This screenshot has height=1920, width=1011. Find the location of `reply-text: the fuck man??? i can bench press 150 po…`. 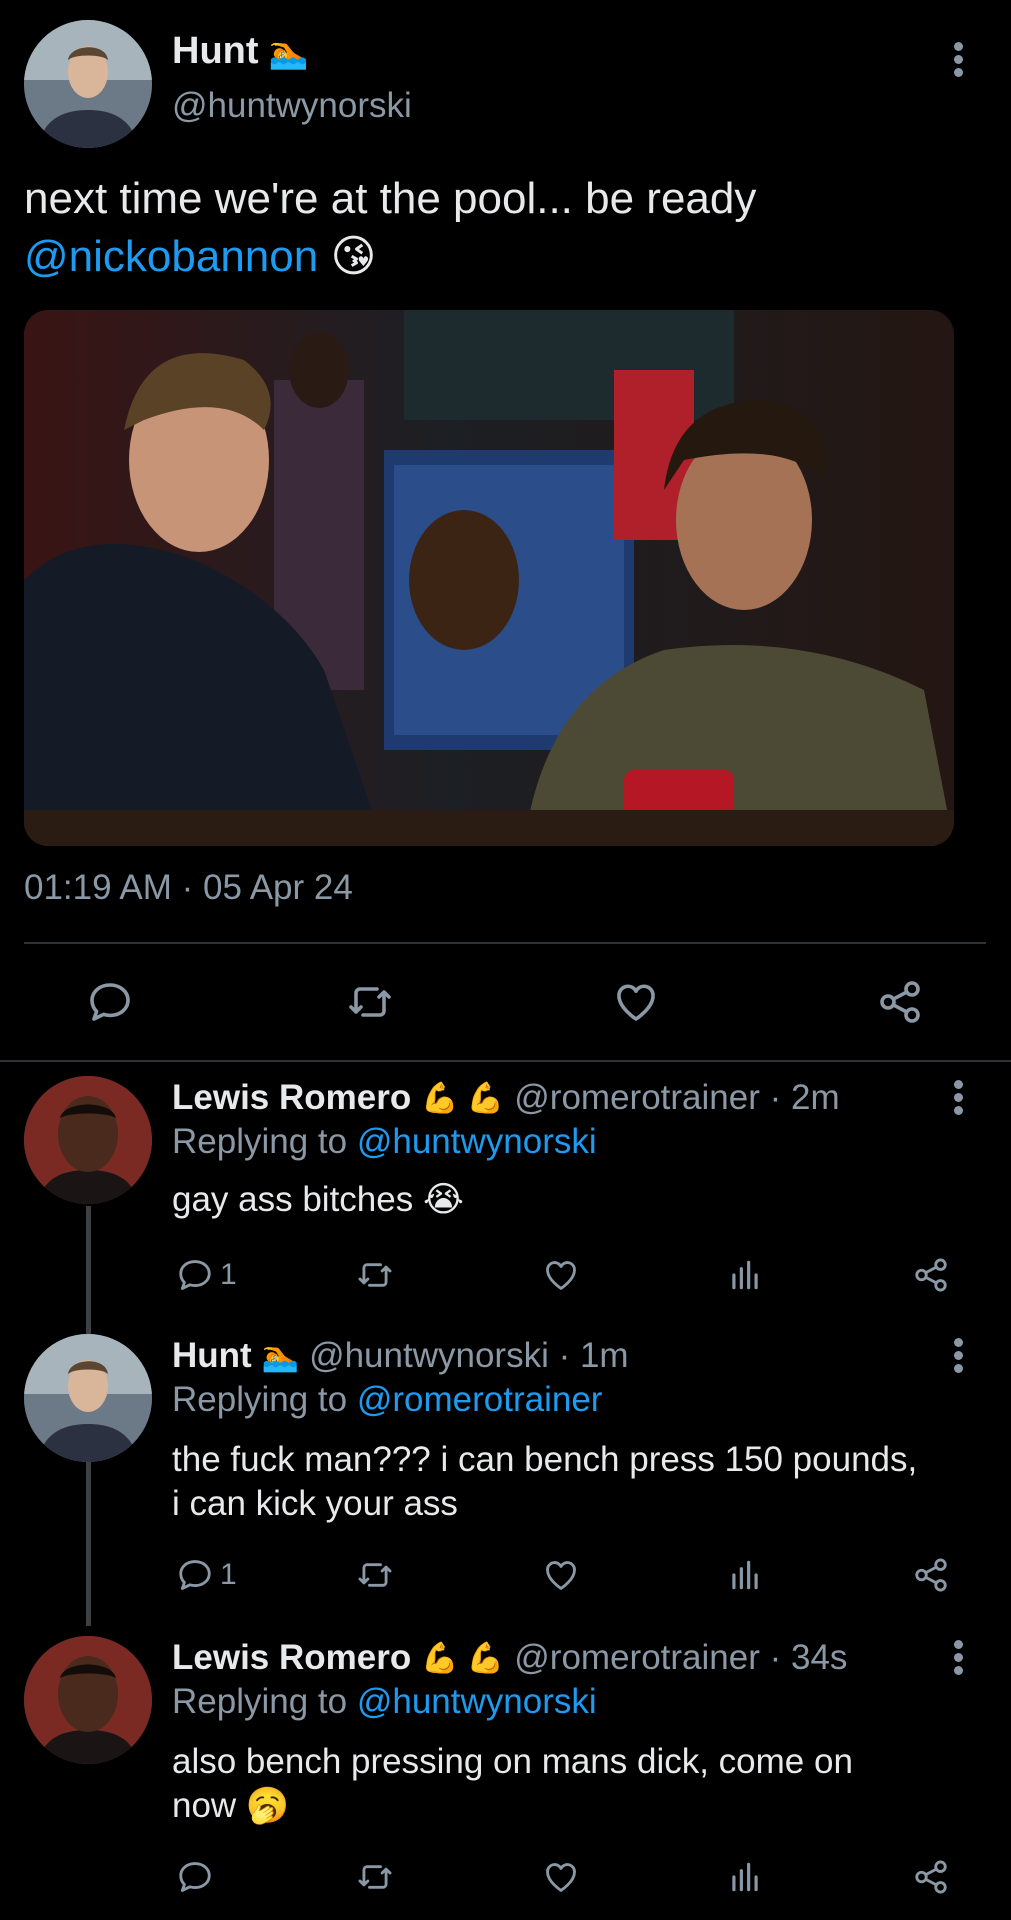

reply-text: the fuck man??? i can bench press 150 po… is located at coordinates (544, 1482).